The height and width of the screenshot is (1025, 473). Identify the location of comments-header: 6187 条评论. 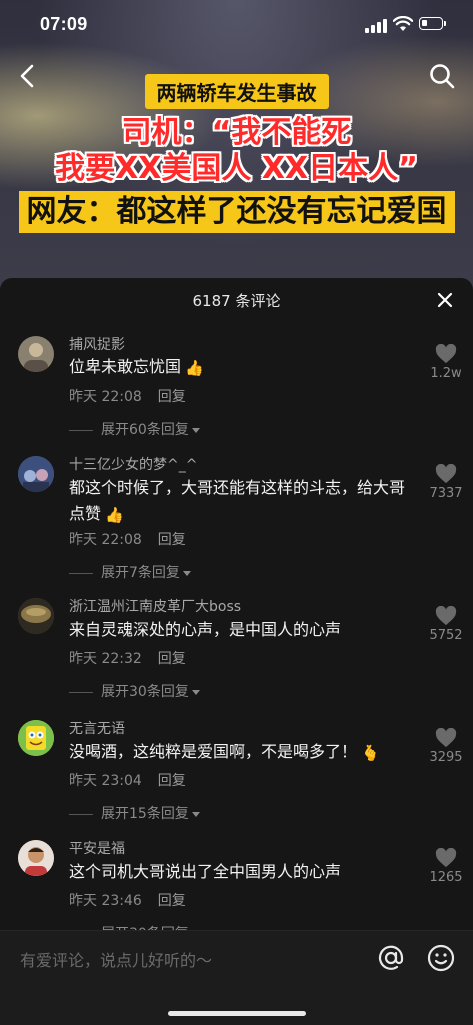
(236, 300).